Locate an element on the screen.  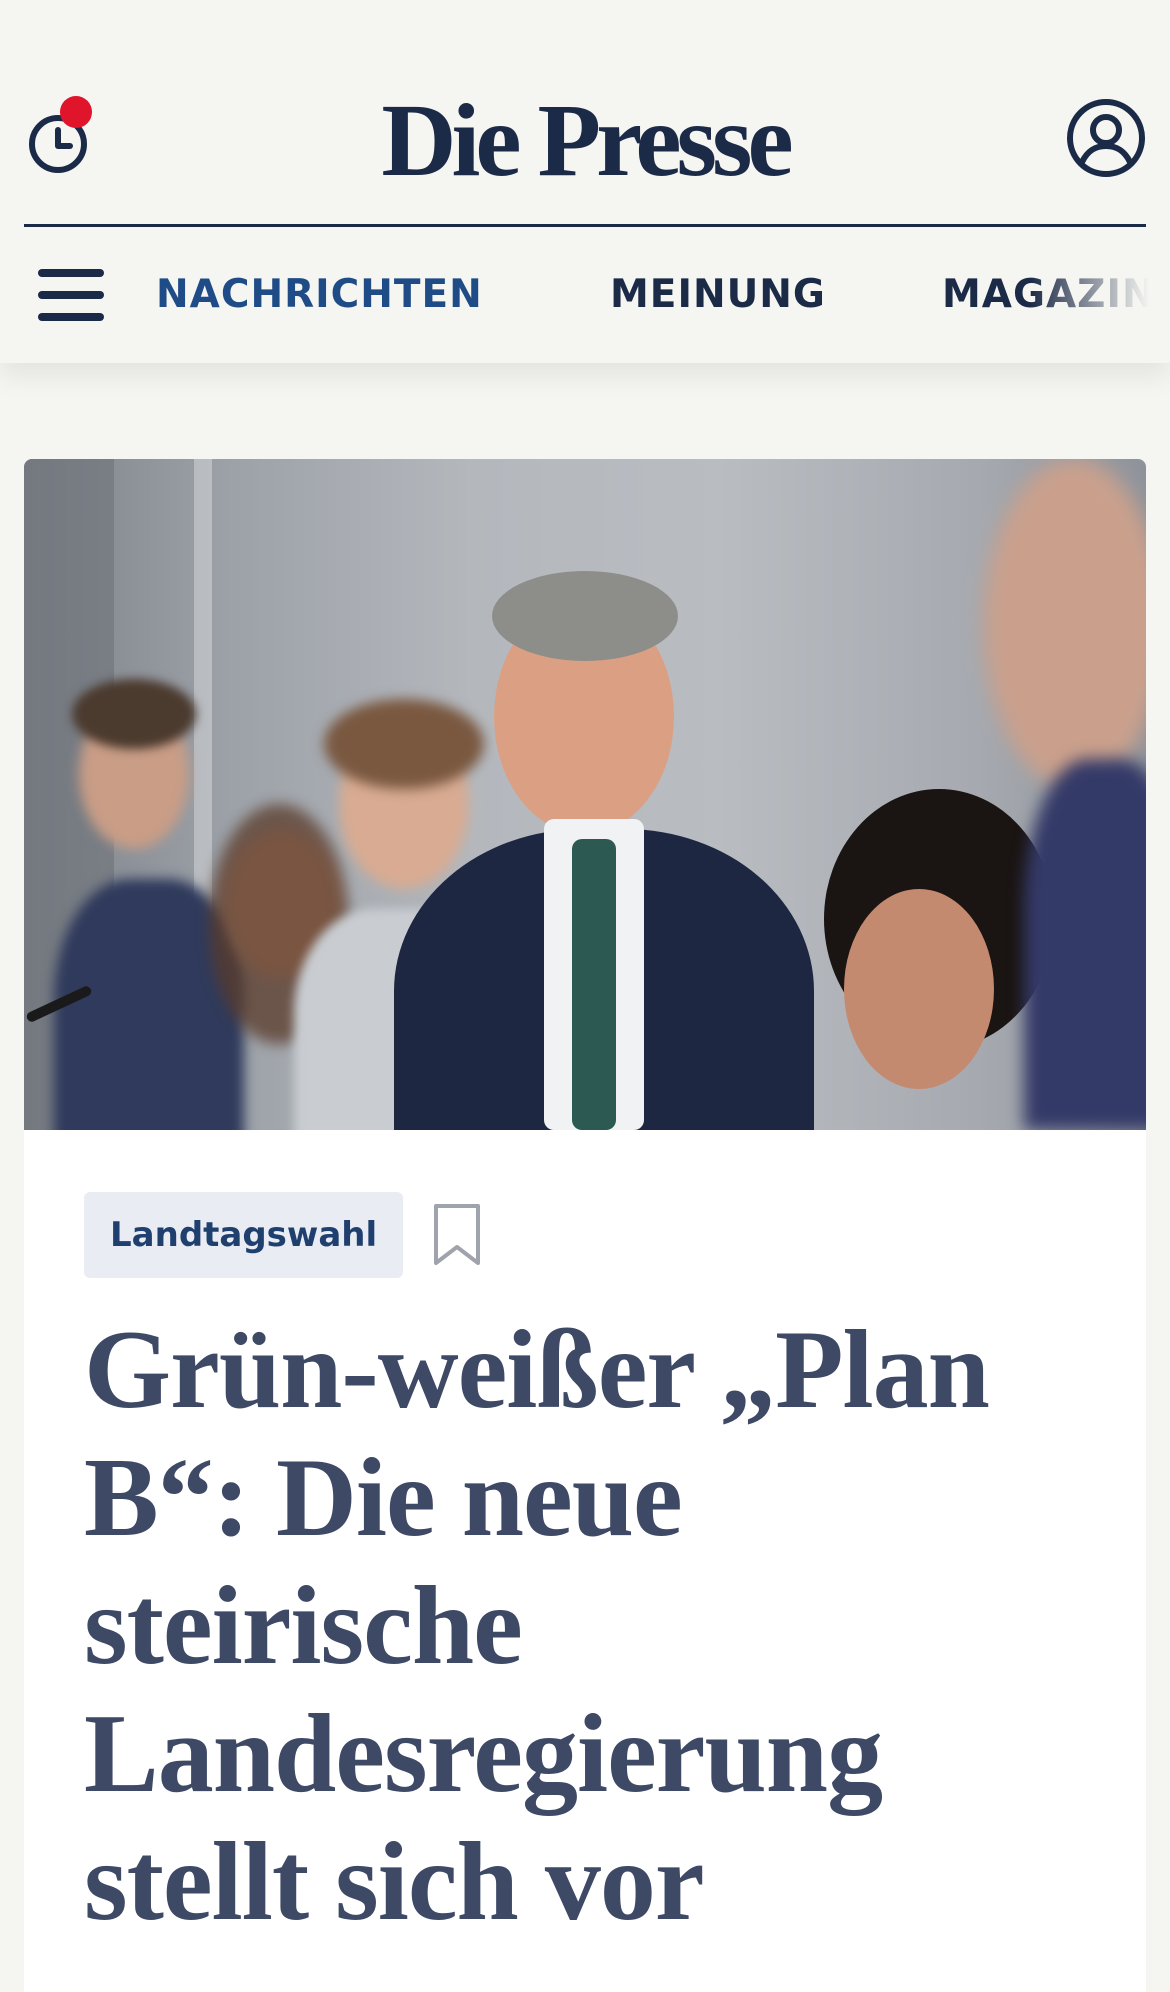
top-bar: Die Presse is located at coordinates (585, 113).